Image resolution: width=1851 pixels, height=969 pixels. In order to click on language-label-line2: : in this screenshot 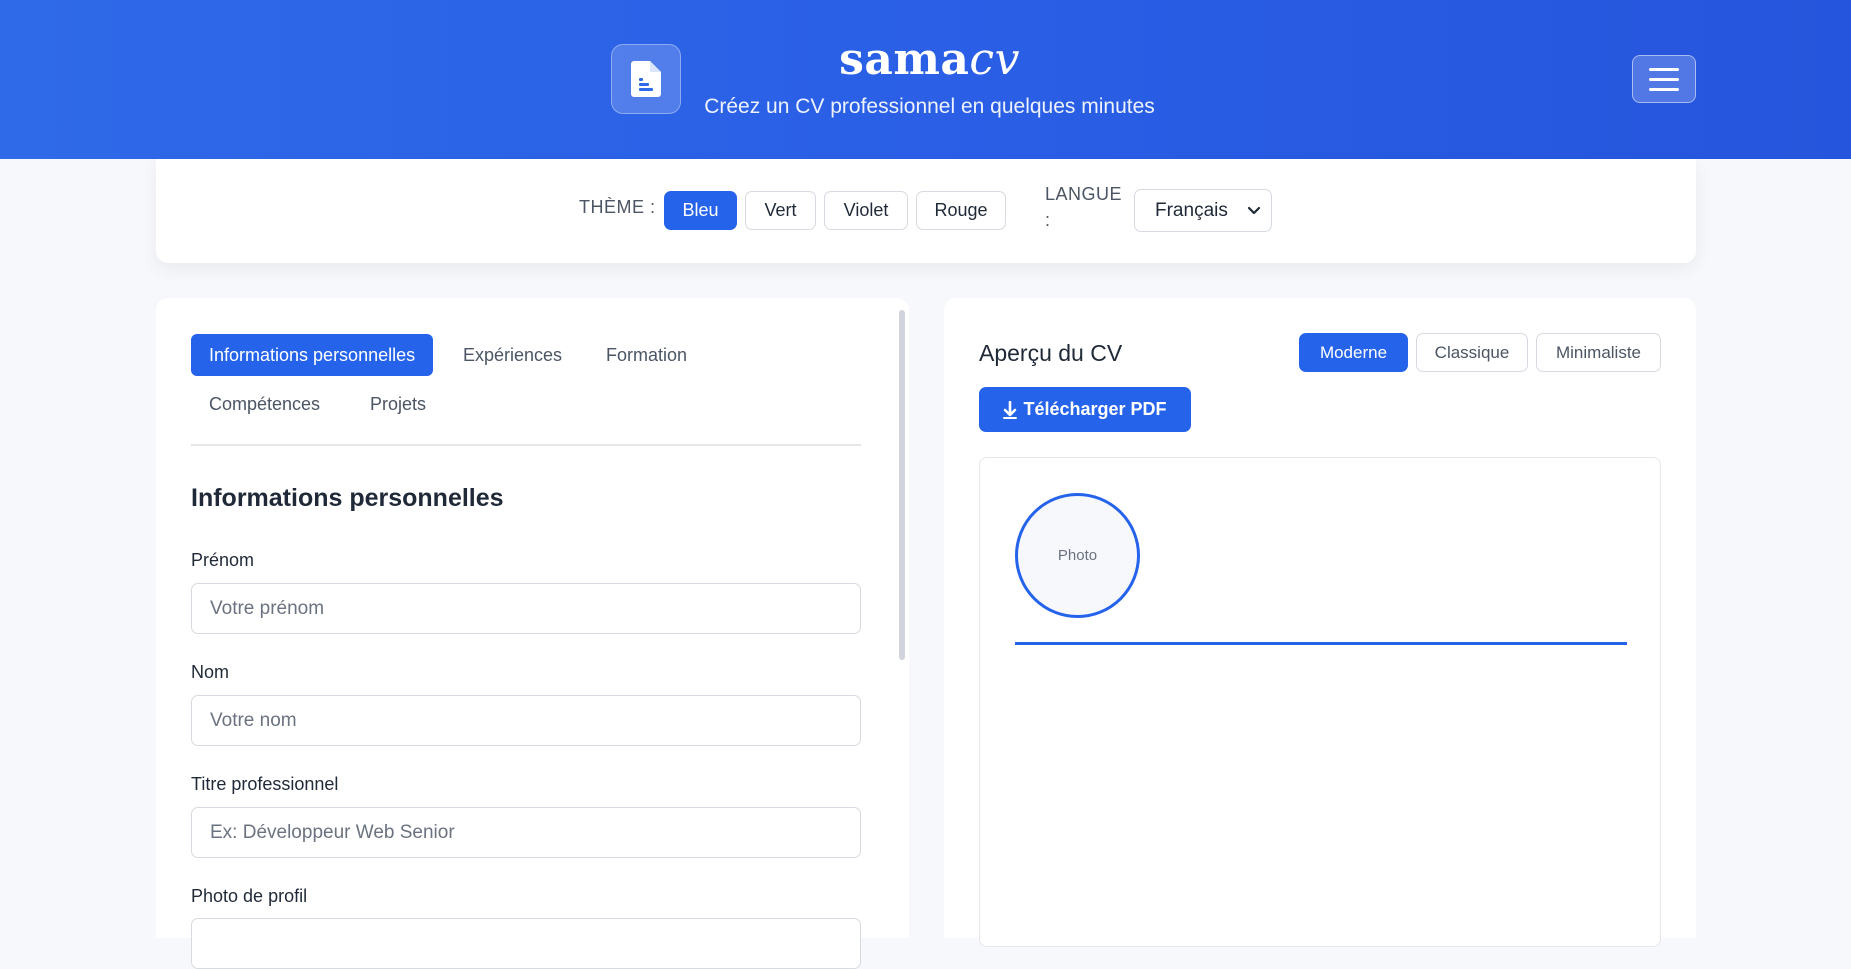, I will do `click(1048, 220)`.